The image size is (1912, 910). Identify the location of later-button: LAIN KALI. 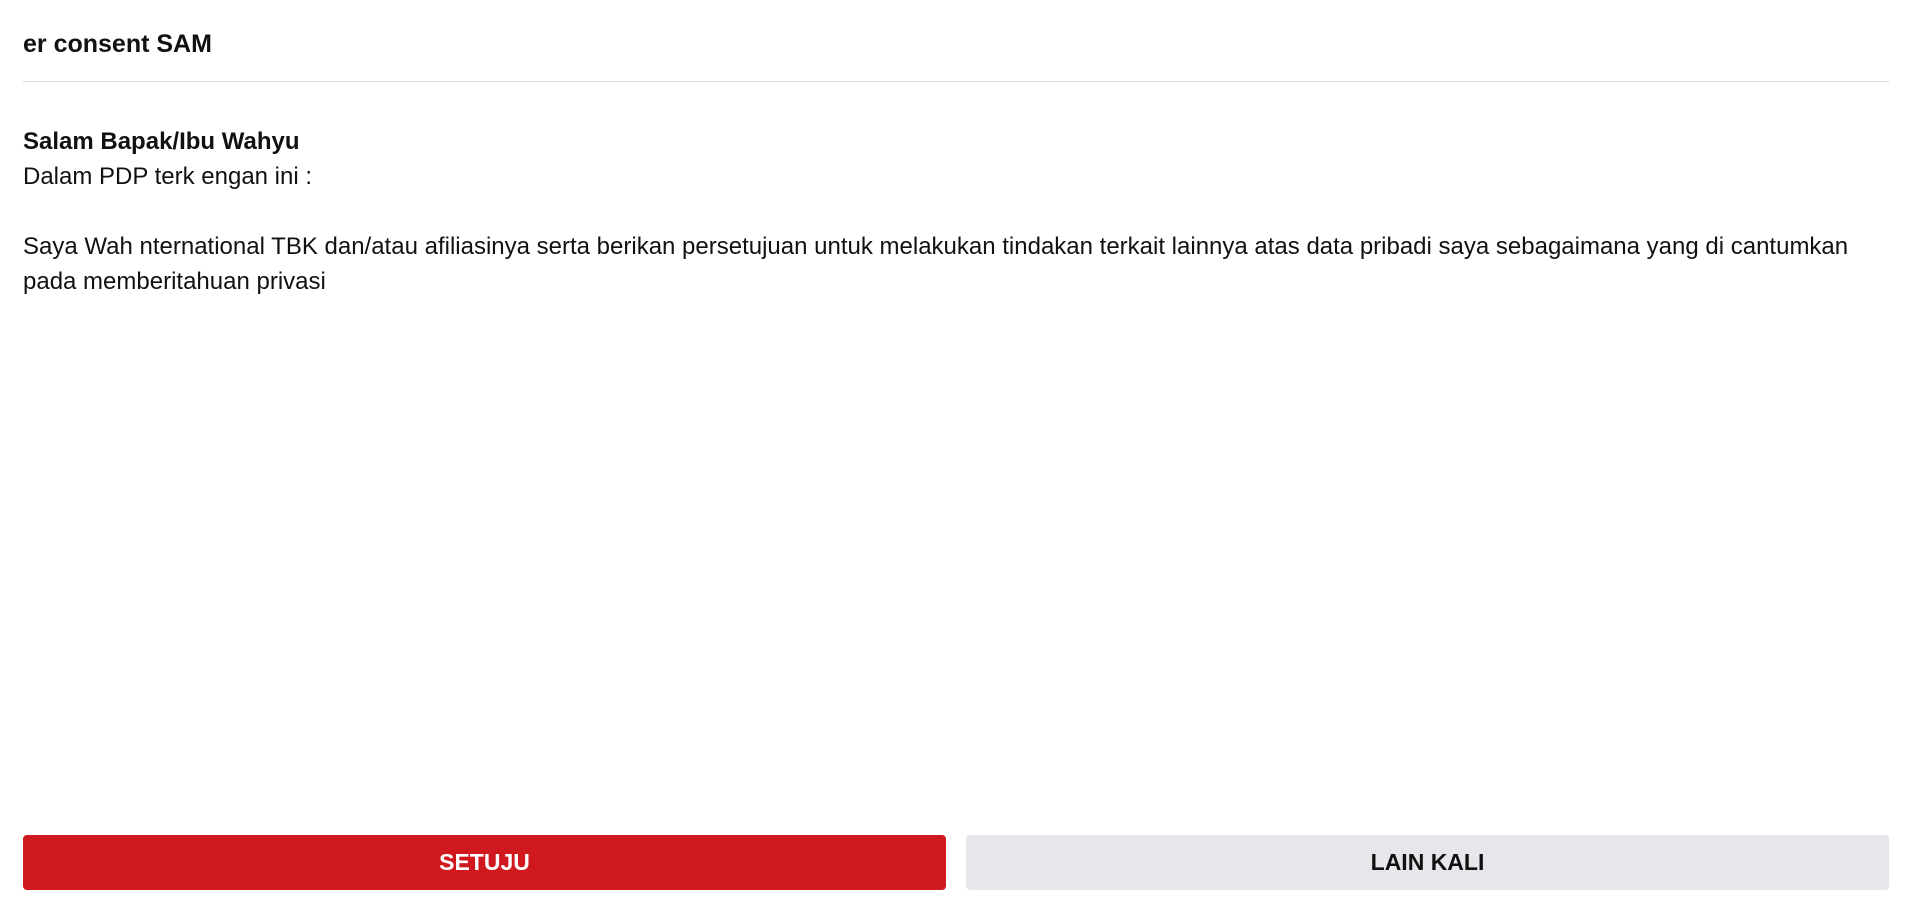
(1427, 862).